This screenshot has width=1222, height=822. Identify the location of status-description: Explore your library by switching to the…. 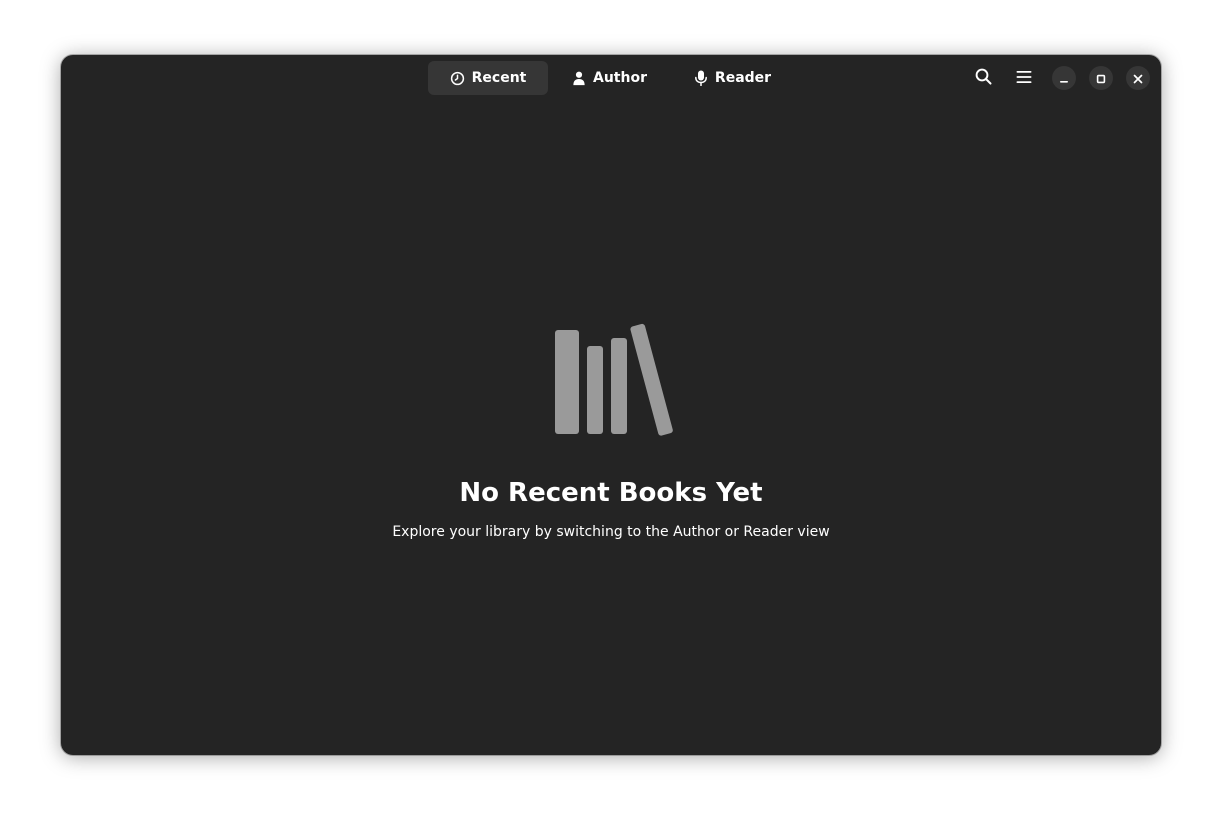
(611, 532).